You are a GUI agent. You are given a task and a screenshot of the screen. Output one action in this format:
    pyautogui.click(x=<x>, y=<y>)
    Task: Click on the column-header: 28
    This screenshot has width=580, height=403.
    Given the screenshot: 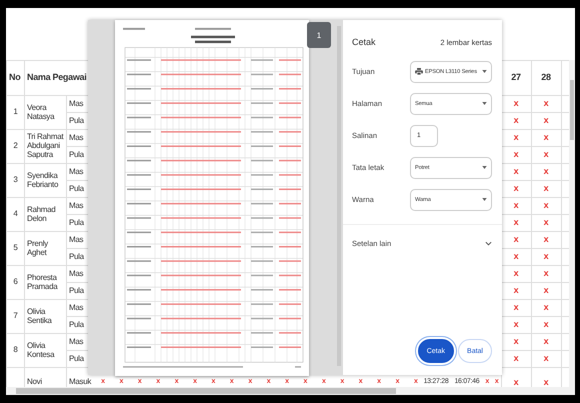 What is the action you would take?
    pyautogui.click(x=546, y=77)
    